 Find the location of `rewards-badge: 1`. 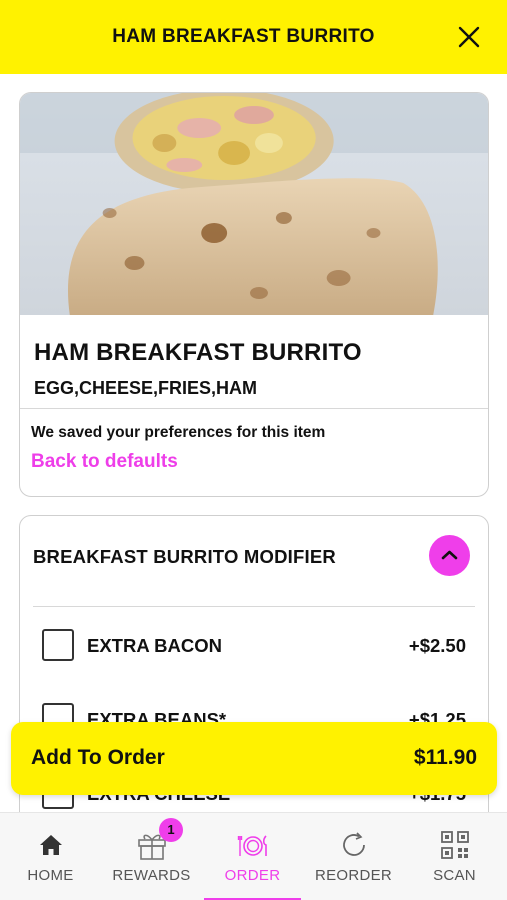

rewards-badge: 1 is located at coordinates (171, 830).